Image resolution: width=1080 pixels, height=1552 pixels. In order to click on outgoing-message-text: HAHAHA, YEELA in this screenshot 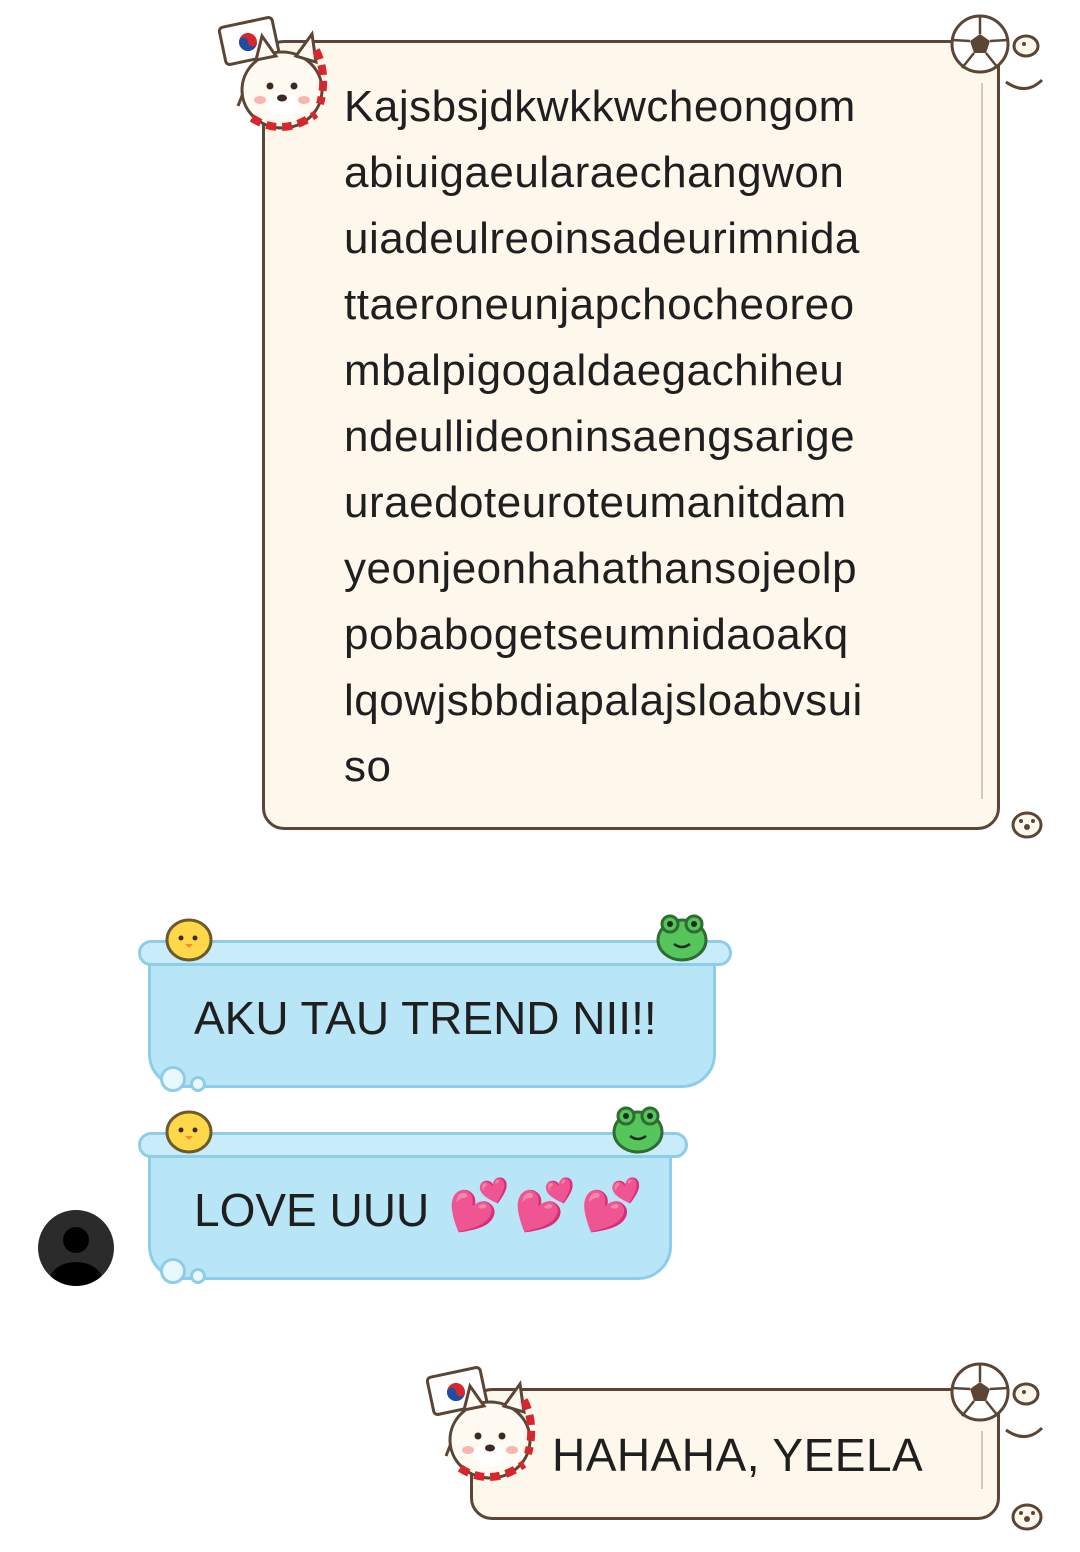, I will do `click(738, 1455)`.